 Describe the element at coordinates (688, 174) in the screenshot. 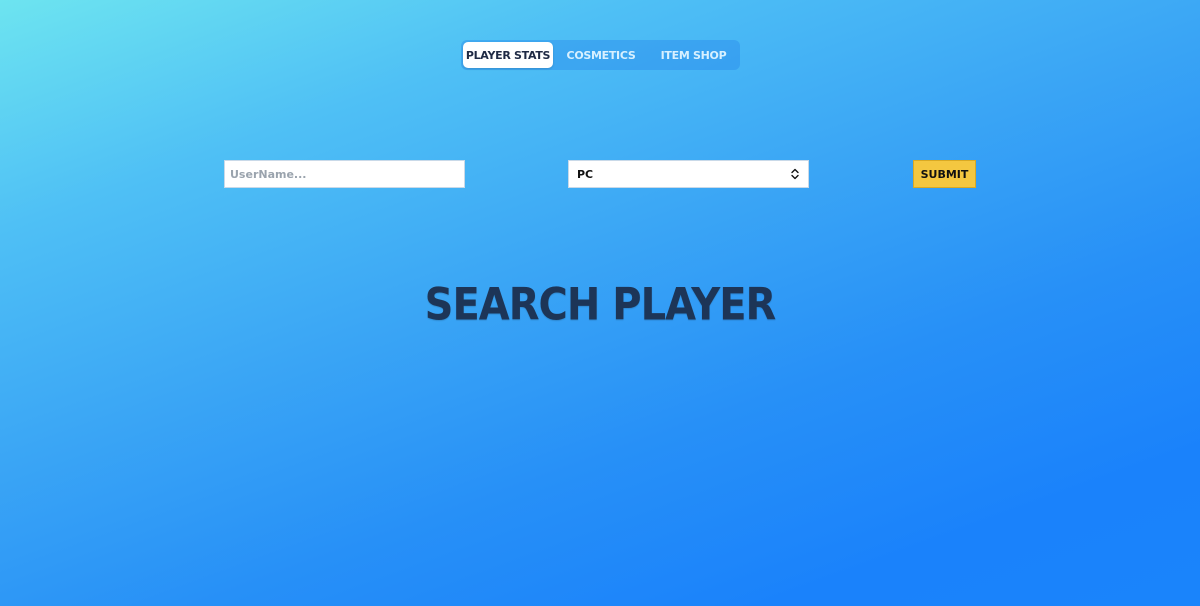

I see `platform-select: PC` at that location.